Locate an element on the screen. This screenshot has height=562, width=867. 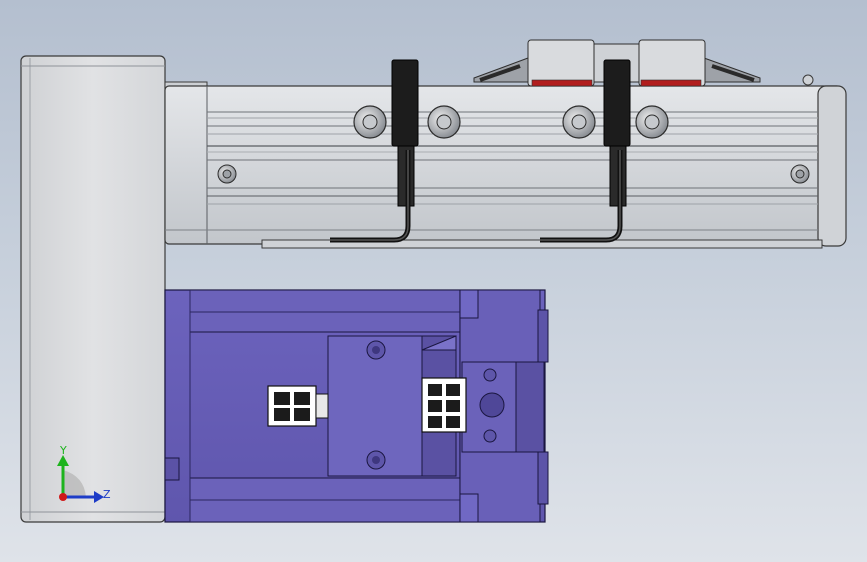
y-axis-label: Y is located at coordinates (63, 450).